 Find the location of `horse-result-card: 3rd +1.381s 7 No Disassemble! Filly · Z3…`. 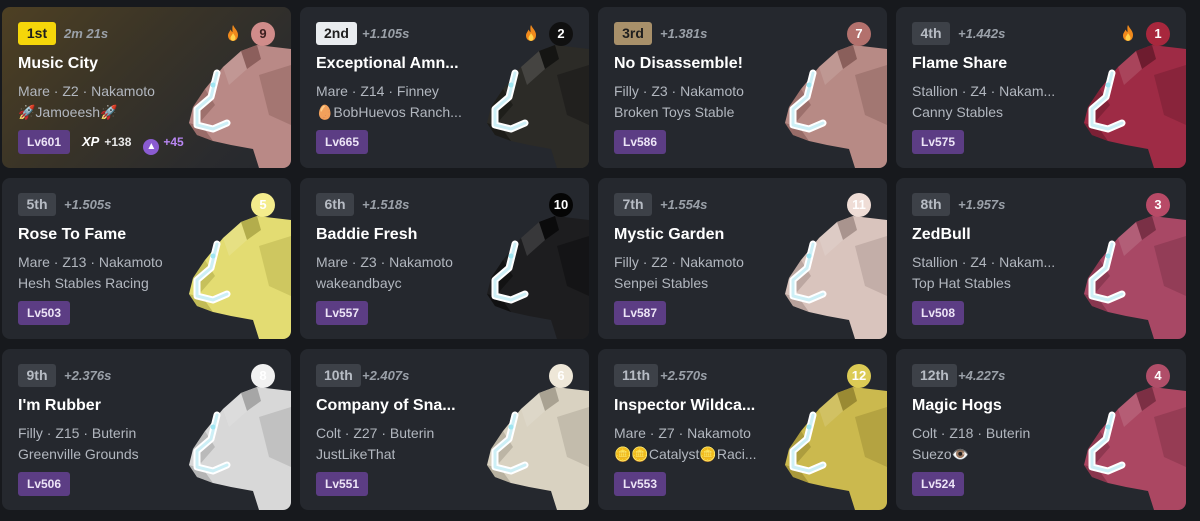

horse-result-card: 3rd +1.381s 7 No Disassemble! Filly · Z3… is located at coordinates (742, 87).